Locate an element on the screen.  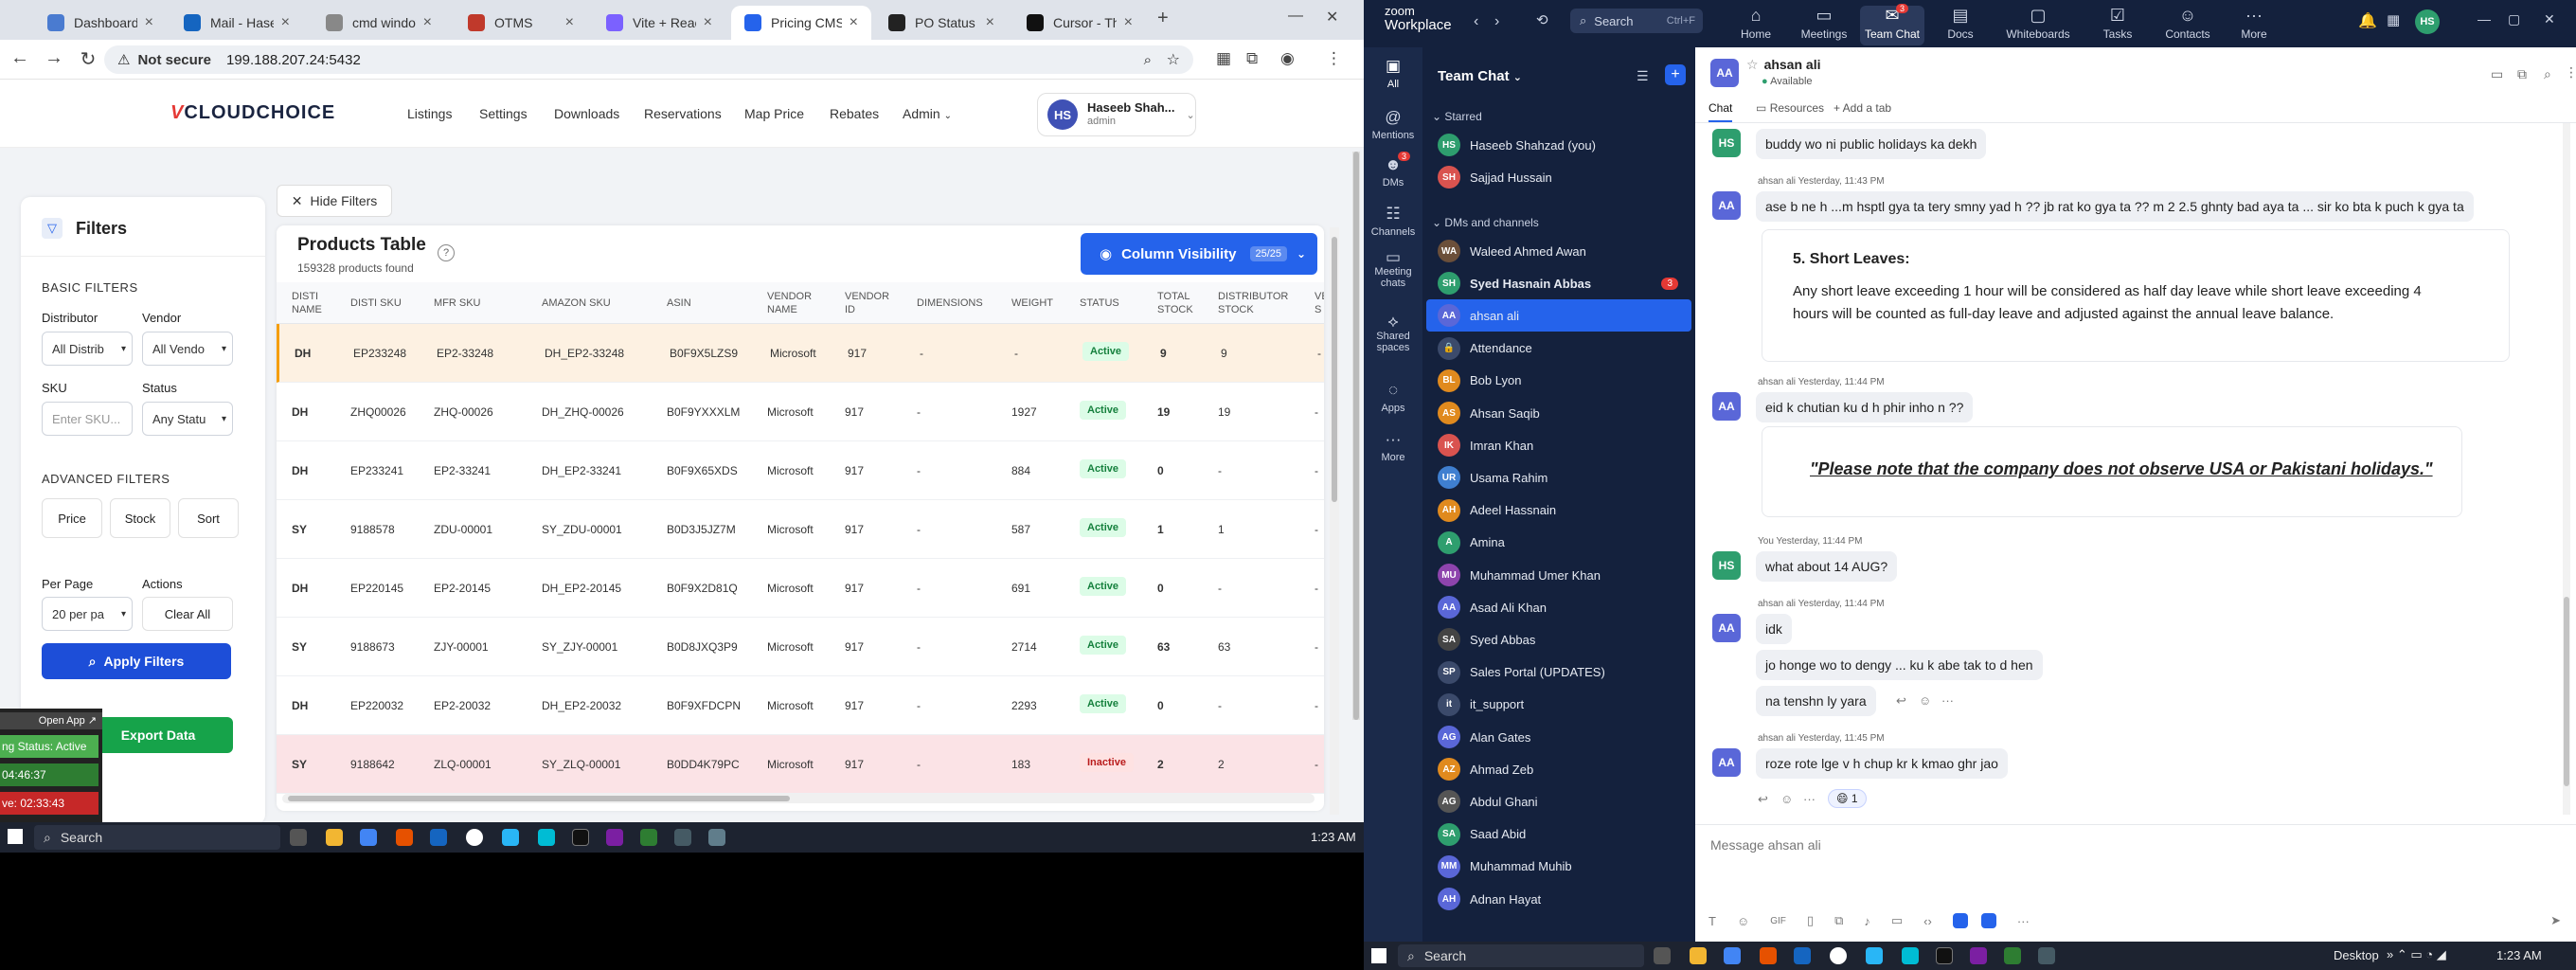
tab-cmd: cmd windows× is located at coordinates (379, 23).